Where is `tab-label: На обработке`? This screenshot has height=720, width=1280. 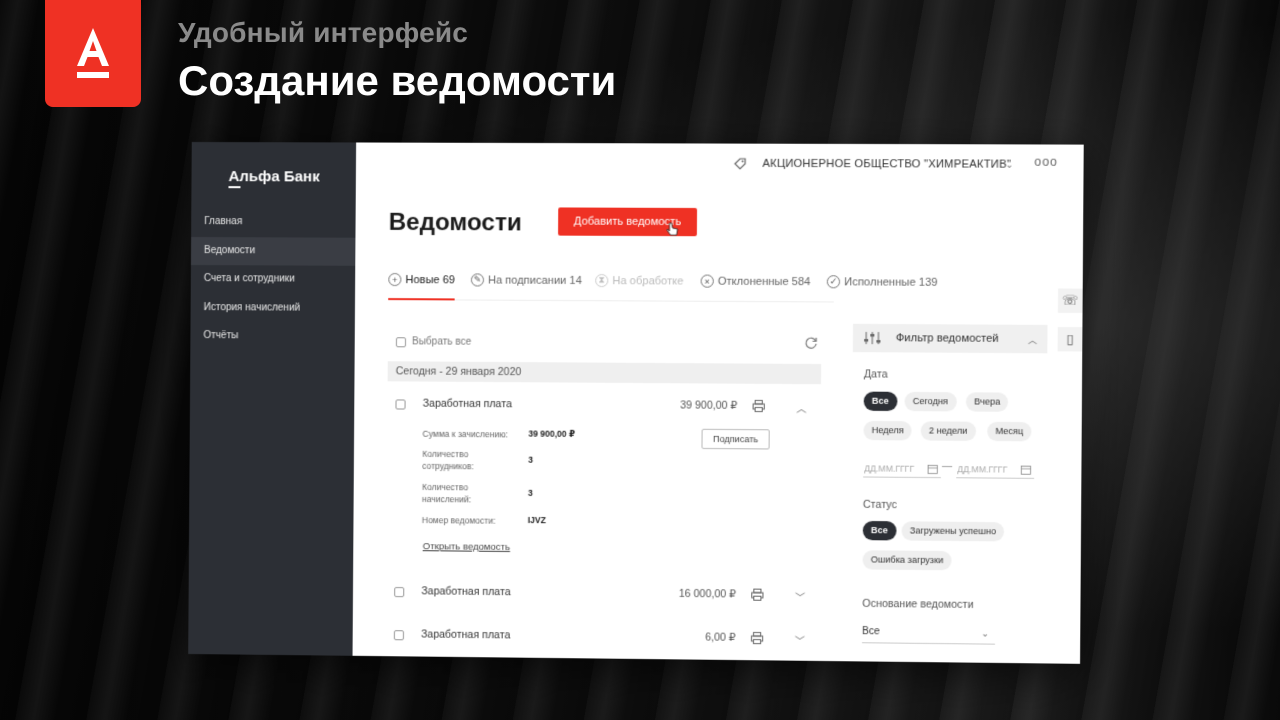 tab-label: На обработке is located at coordinates (647, 281).